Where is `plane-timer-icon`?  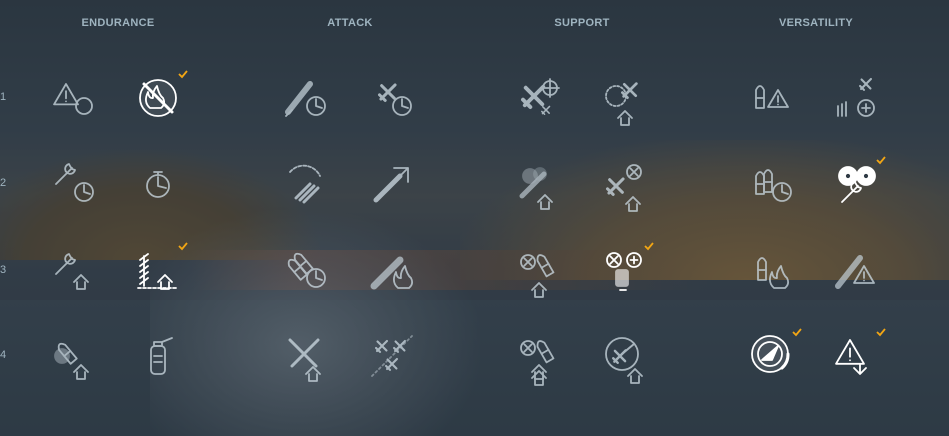
plane-timer-icon is located at coordinates (395, 99).